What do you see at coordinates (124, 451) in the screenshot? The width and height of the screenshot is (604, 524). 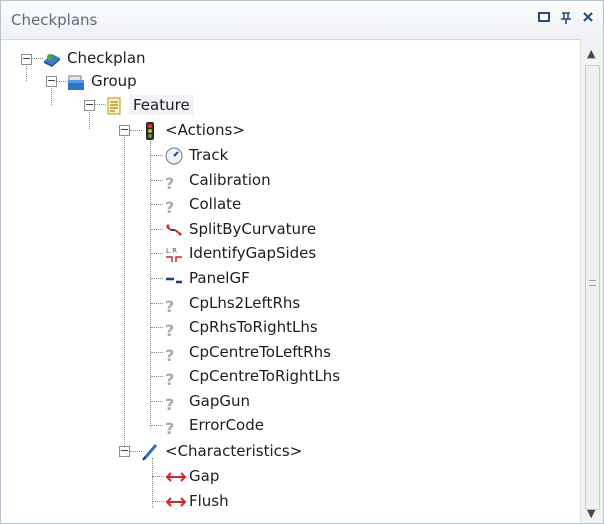 I see `collapse-toggle-characteristics: −` at bounding box center [124, 451].